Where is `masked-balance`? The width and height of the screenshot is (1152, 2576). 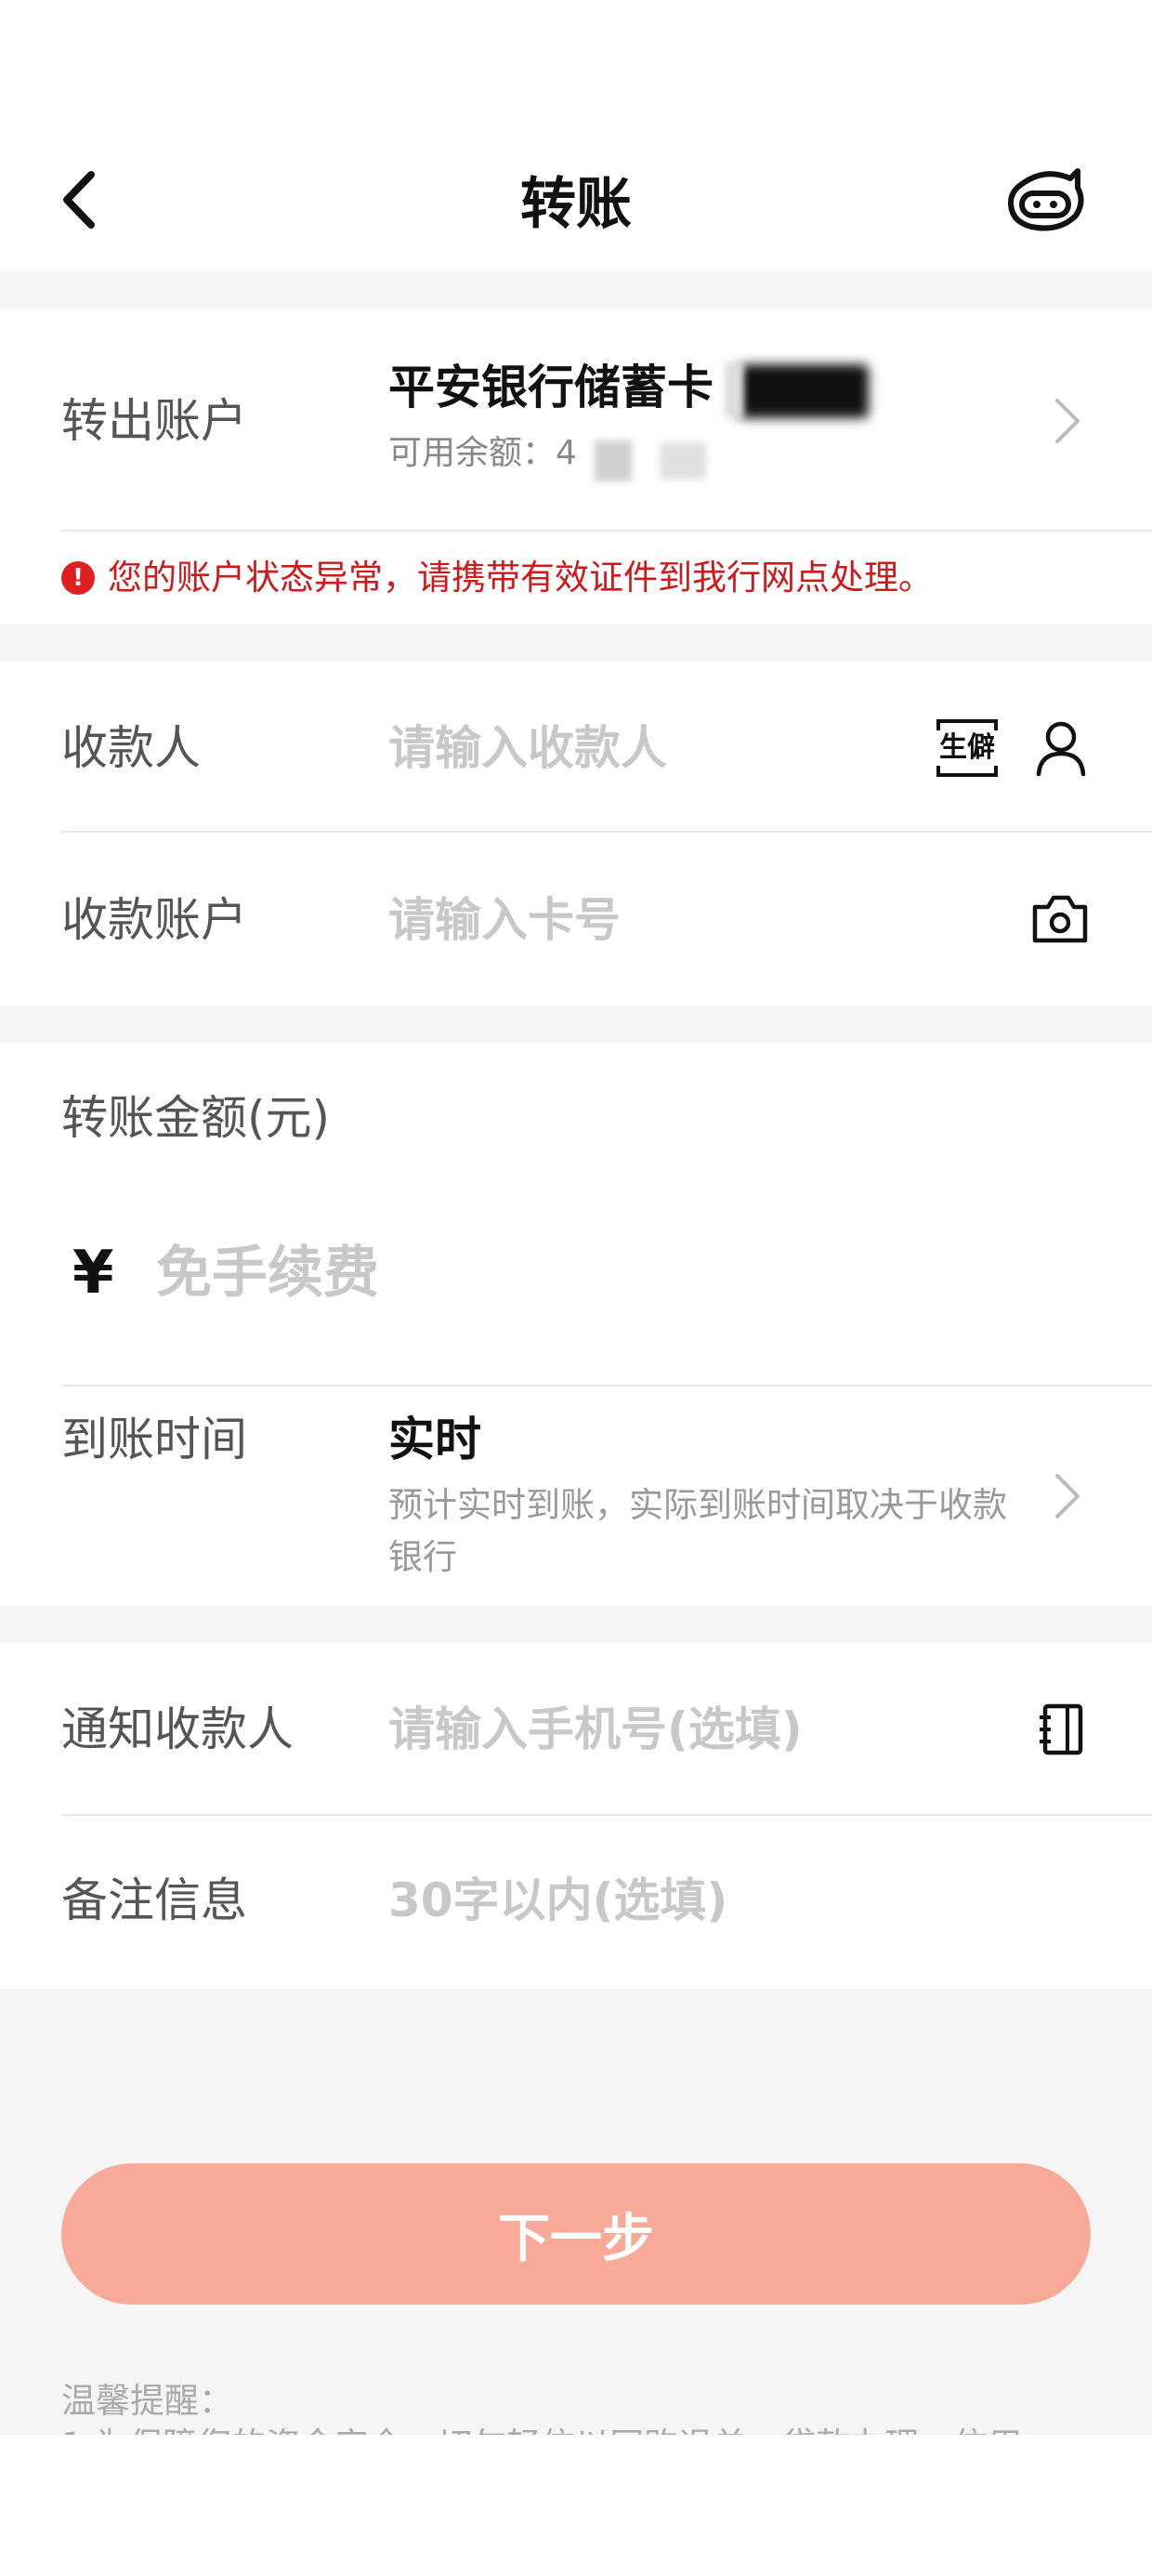
masked-balance is located at coordinates (613, 460).